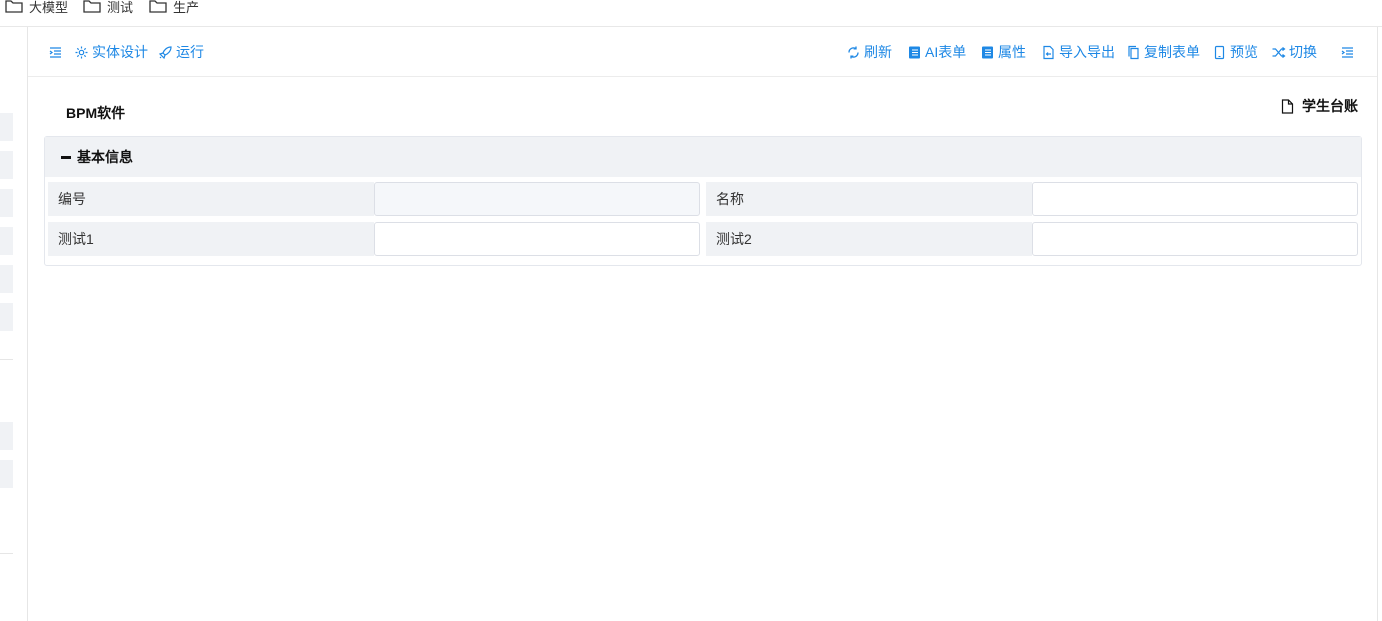  What do you see at coordinates (1048, 52) in the screenshot?
I see `import-export-icon` at bounding box center [1048, 52].